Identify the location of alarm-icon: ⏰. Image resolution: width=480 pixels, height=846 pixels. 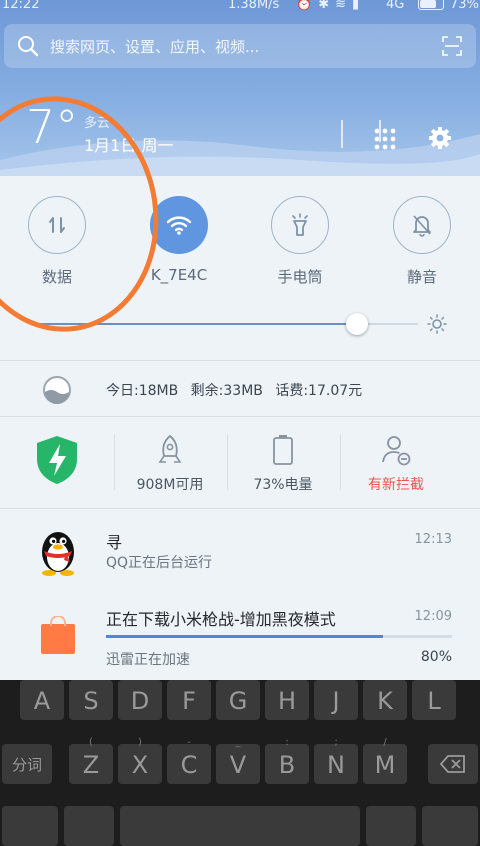
(307, 6).